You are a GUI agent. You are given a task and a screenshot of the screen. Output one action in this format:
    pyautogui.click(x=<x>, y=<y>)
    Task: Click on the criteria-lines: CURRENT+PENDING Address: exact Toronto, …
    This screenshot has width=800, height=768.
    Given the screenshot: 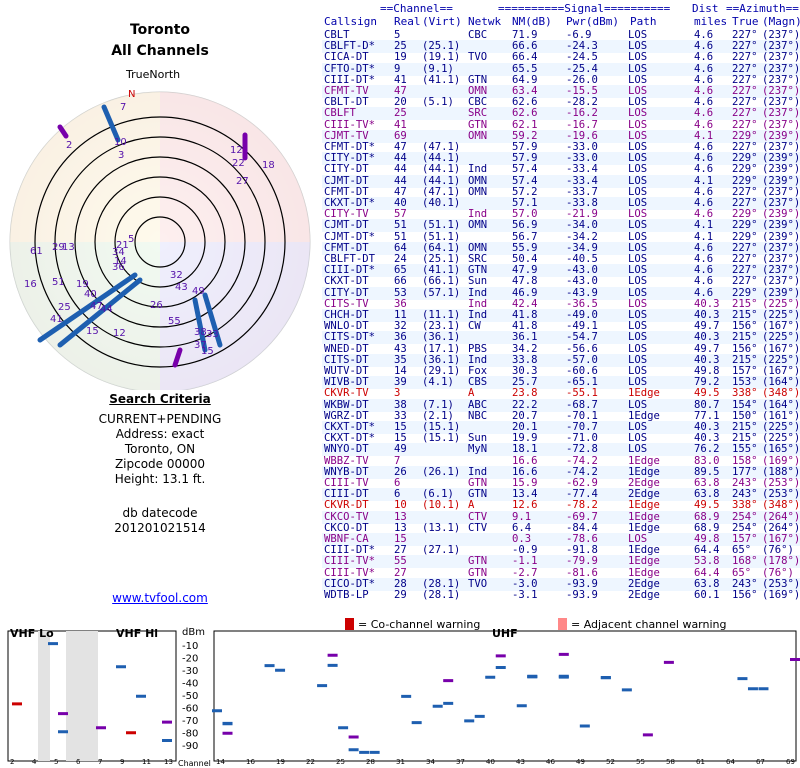 What is the action you would take?
    pyautogui.click(x=160, y=449)
    